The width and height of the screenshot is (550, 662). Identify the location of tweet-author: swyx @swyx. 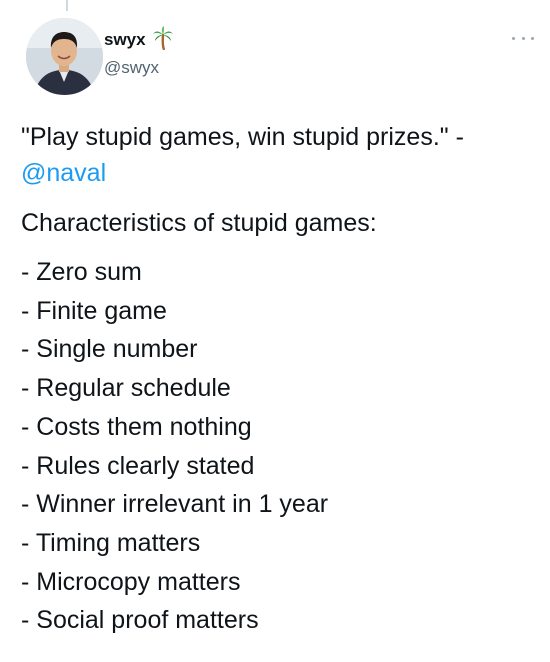
(139, 51).